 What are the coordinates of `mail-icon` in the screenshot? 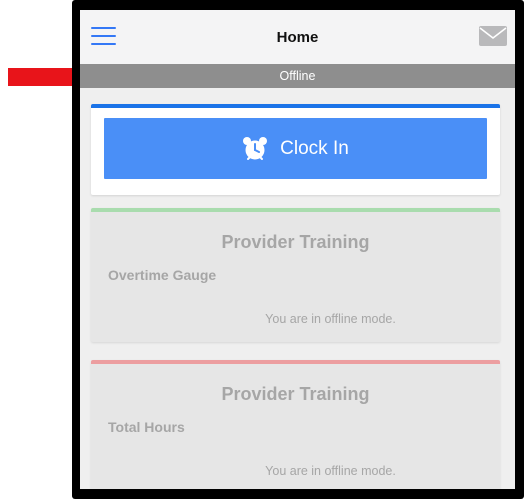 It's located at (493, 36).